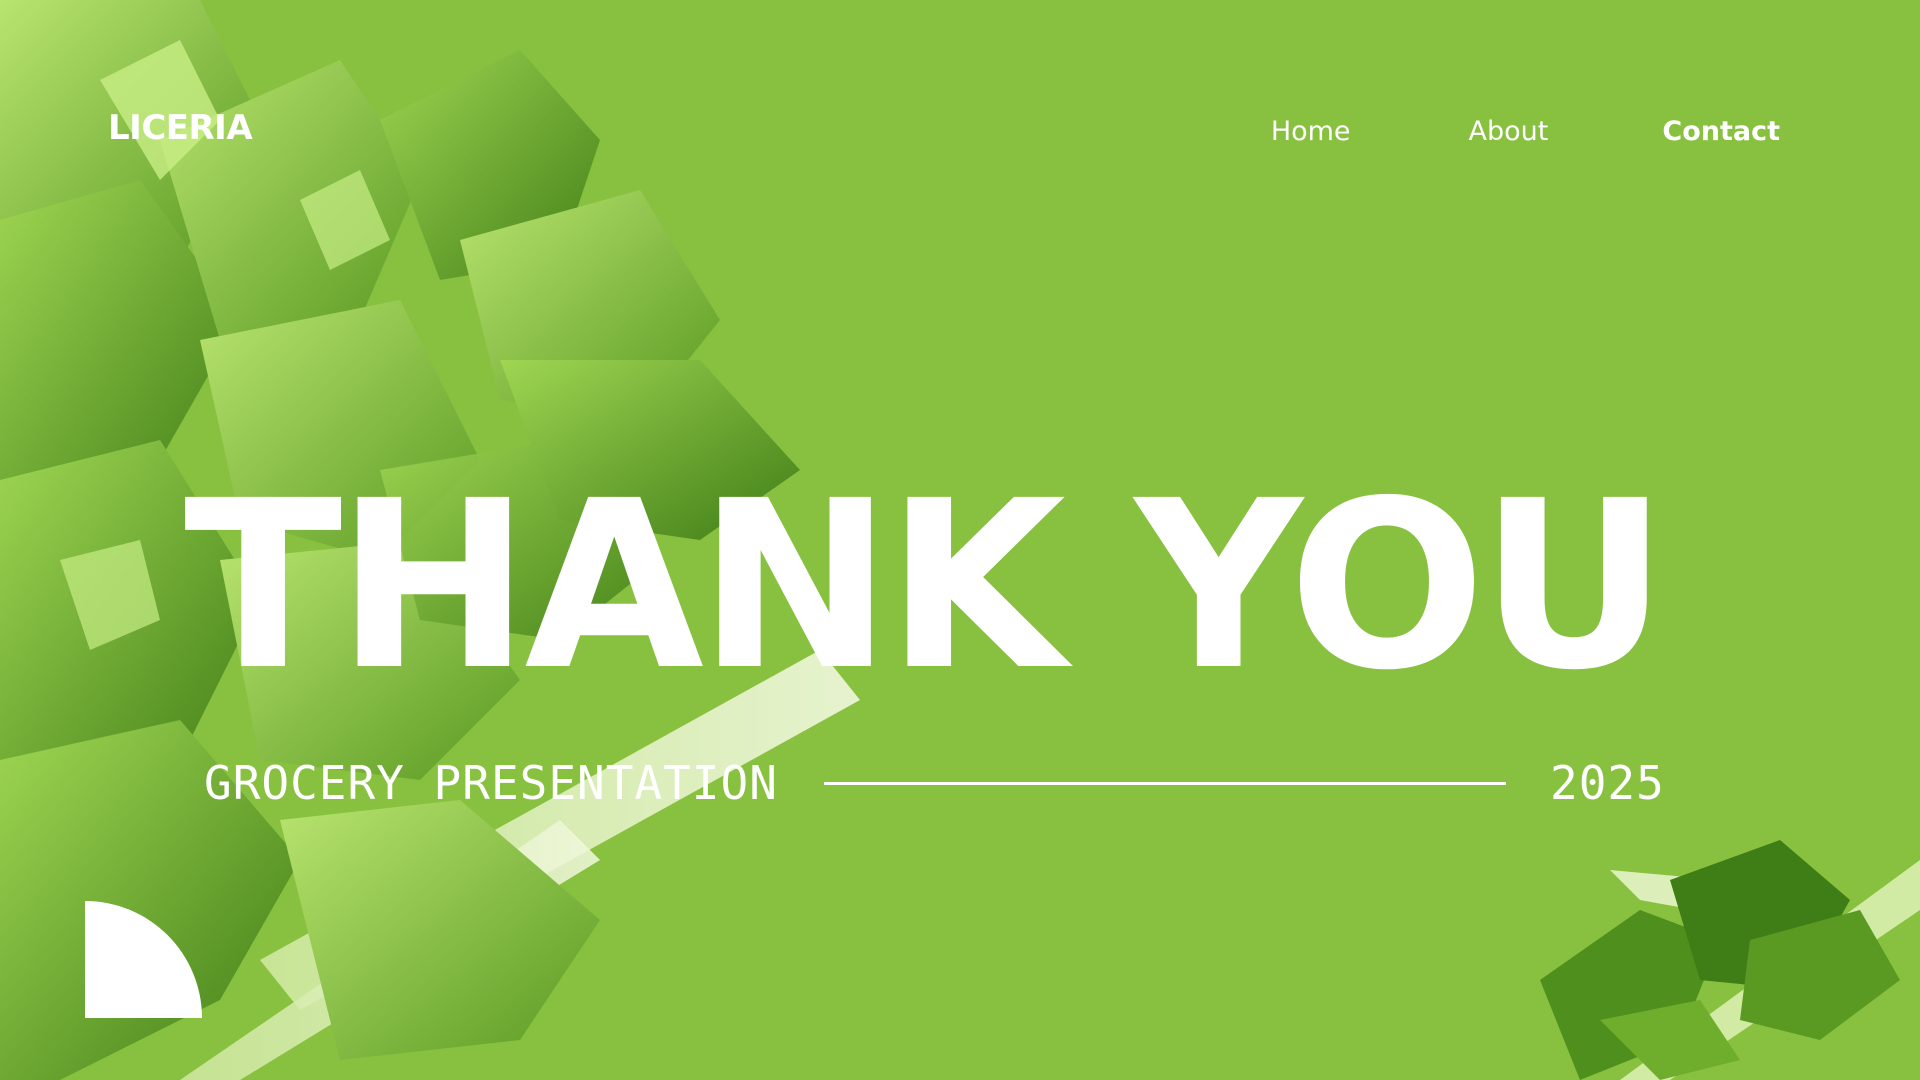  I want to click on presentation-year: 2025, so click(1607, 783).